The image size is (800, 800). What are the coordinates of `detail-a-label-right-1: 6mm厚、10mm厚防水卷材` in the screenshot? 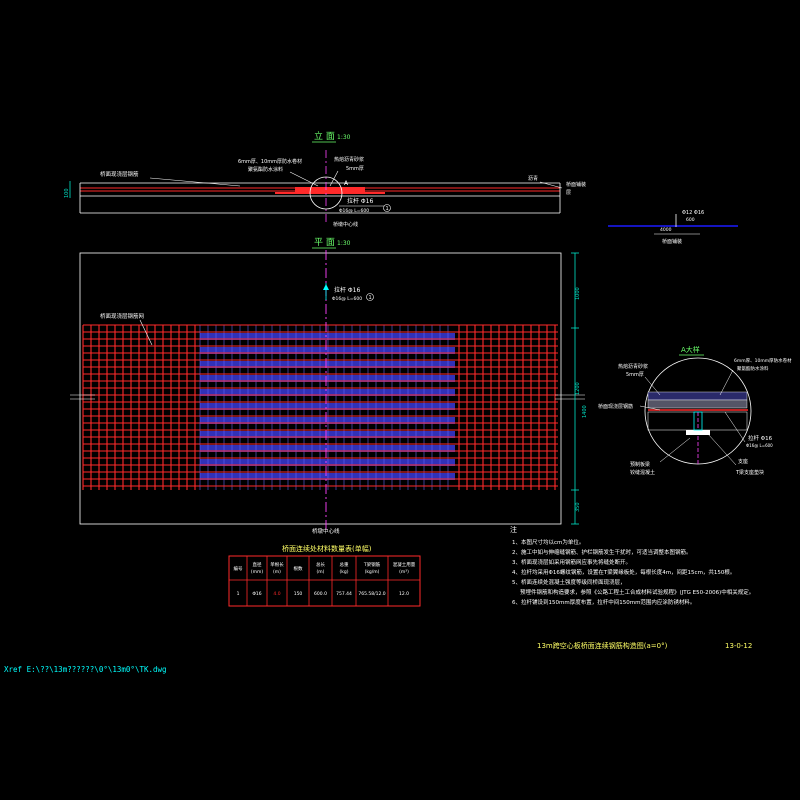 It's located at (763, 360).